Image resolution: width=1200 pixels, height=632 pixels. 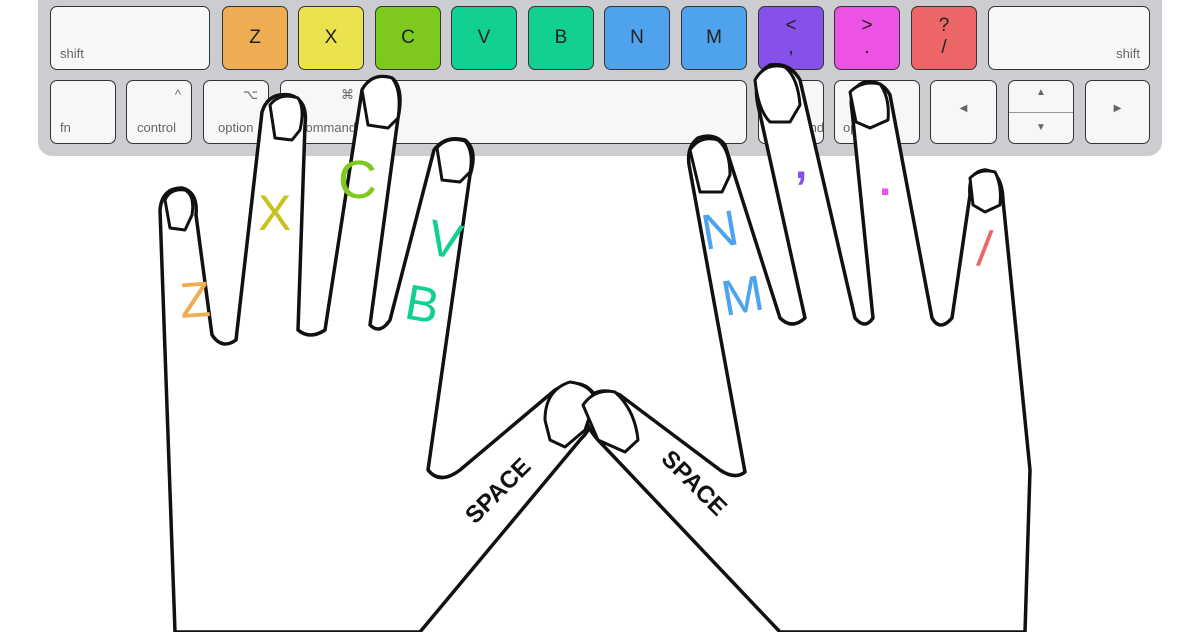 I want to click on finger-label-c: C, so click(x=357, y=180).